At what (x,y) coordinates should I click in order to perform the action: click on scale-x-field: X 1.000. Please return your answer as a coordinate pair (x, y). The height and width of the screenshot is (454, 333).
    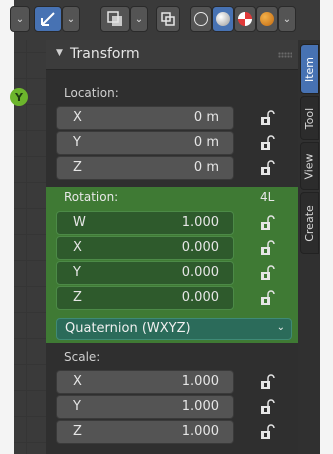
    Looking at the image, I should click on (145, 382).